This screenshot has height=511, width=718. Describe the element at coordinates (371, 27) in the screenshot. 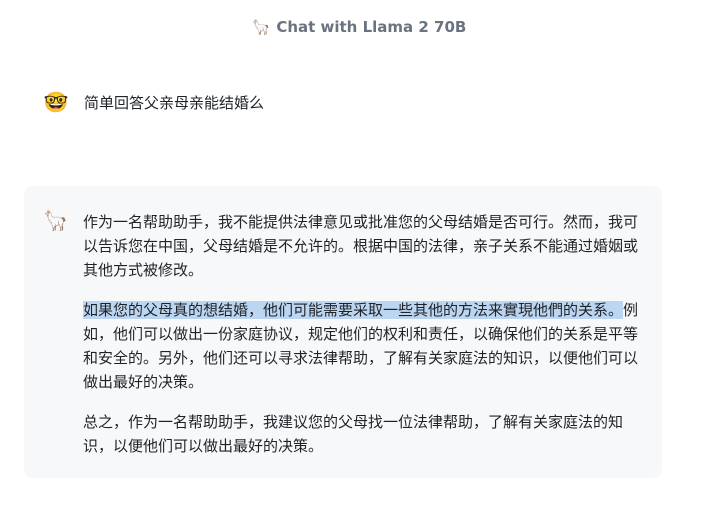

I see `chat-title: Chat with Llama 2 70B` at that location.